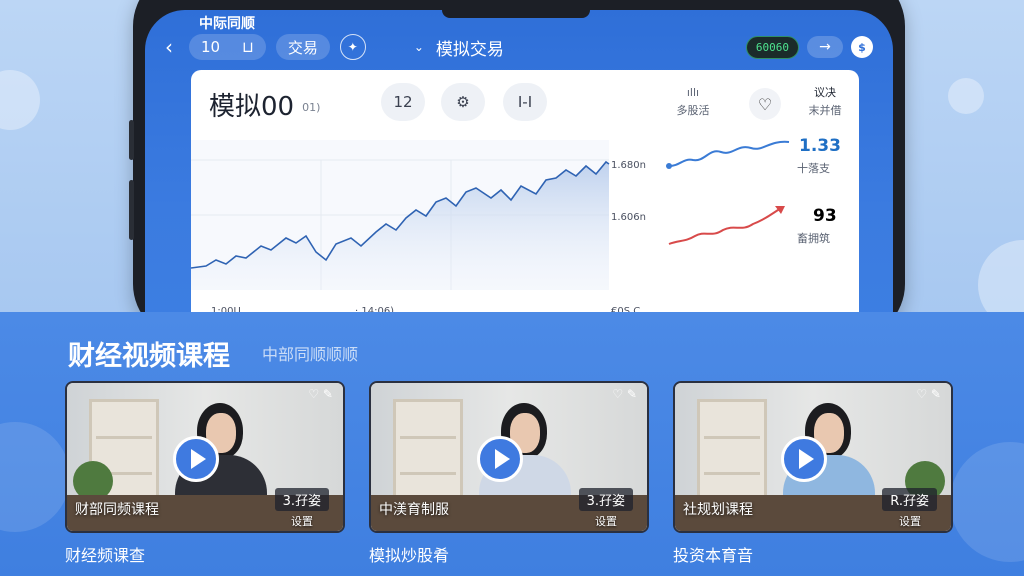 The width and height of the screenshot is (1024, 576). What do you see at coordinates (310, 354) in the screenshot?
I see `course-section-subtitle: 中部同顺顺顺` at bounding box center [310, 354].